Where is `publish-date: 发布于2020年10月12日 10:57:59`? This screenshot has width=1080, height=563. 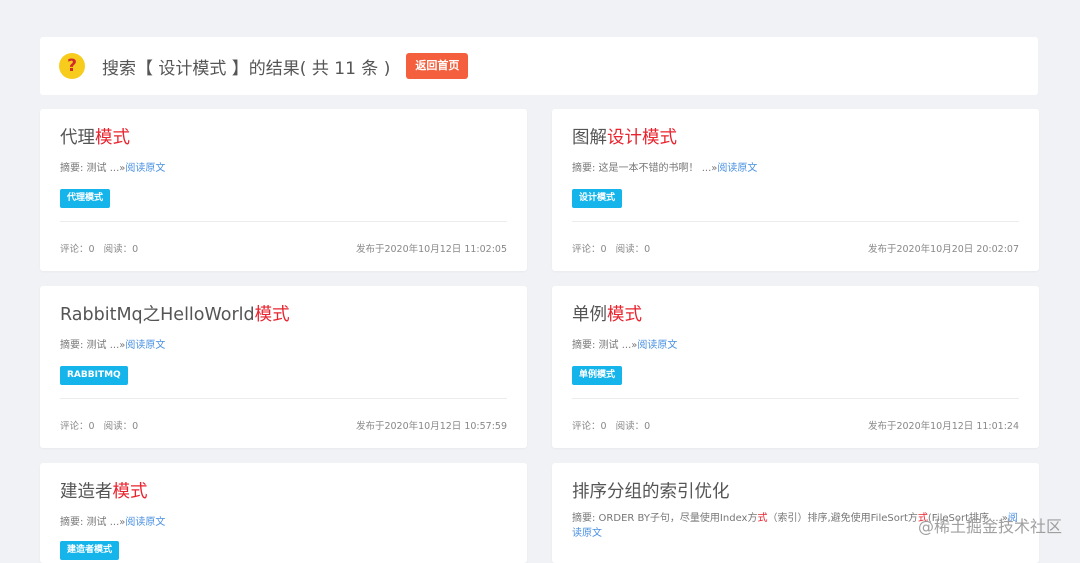 publish-date: 发布于2020年10月12日 10:57:59 is located at coordinates (431, 426).